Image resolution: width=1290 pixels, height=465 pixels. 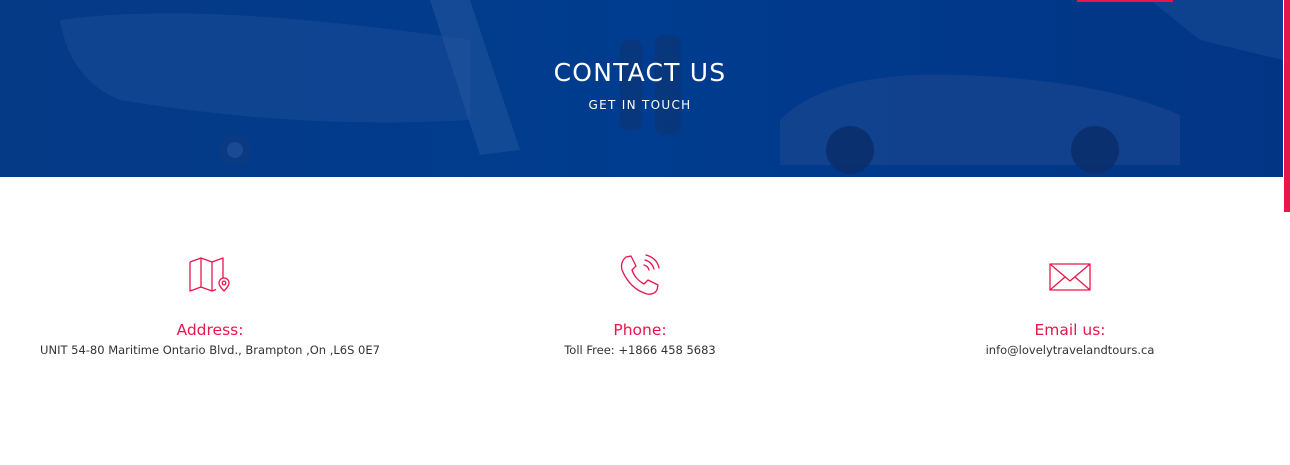 What do you see at coordinates (209, 274) in the screenshot?
I see `map-pin-icon` at bounding box center [209, 274].